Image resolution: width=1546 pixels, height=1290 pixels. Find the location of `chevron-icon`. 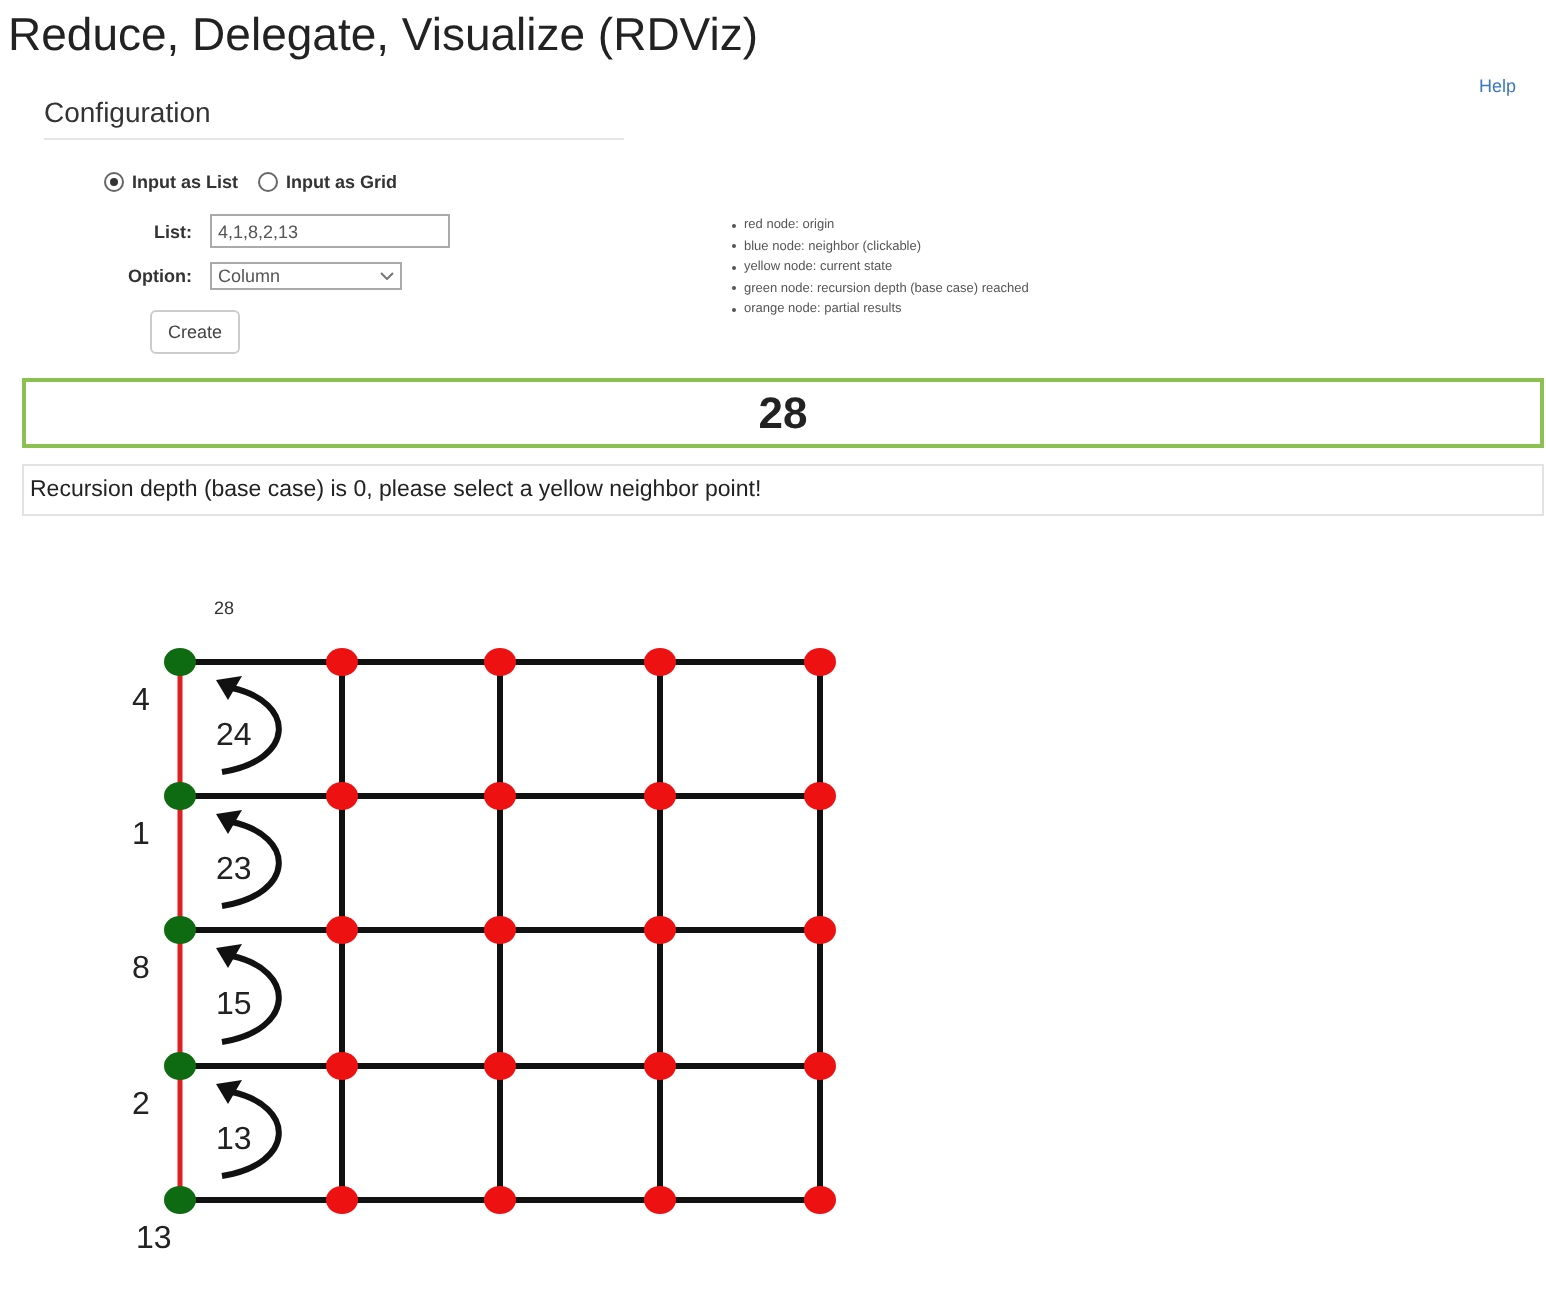

chevron-icon is located at coordinates (387, 276).